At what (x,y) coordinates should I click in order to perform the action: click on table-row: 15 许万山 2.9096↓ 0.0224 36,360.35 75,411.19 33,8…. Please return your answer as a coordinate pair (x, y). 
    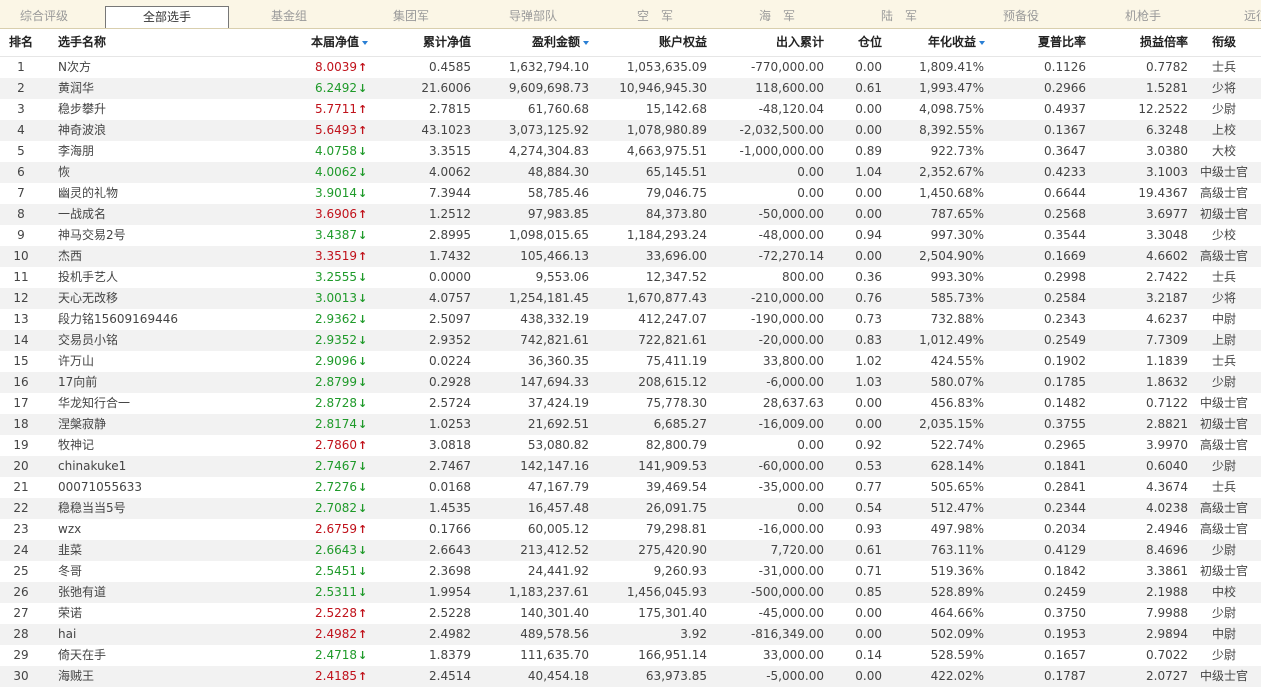
    Looking at the image, I should click on (630, 361).